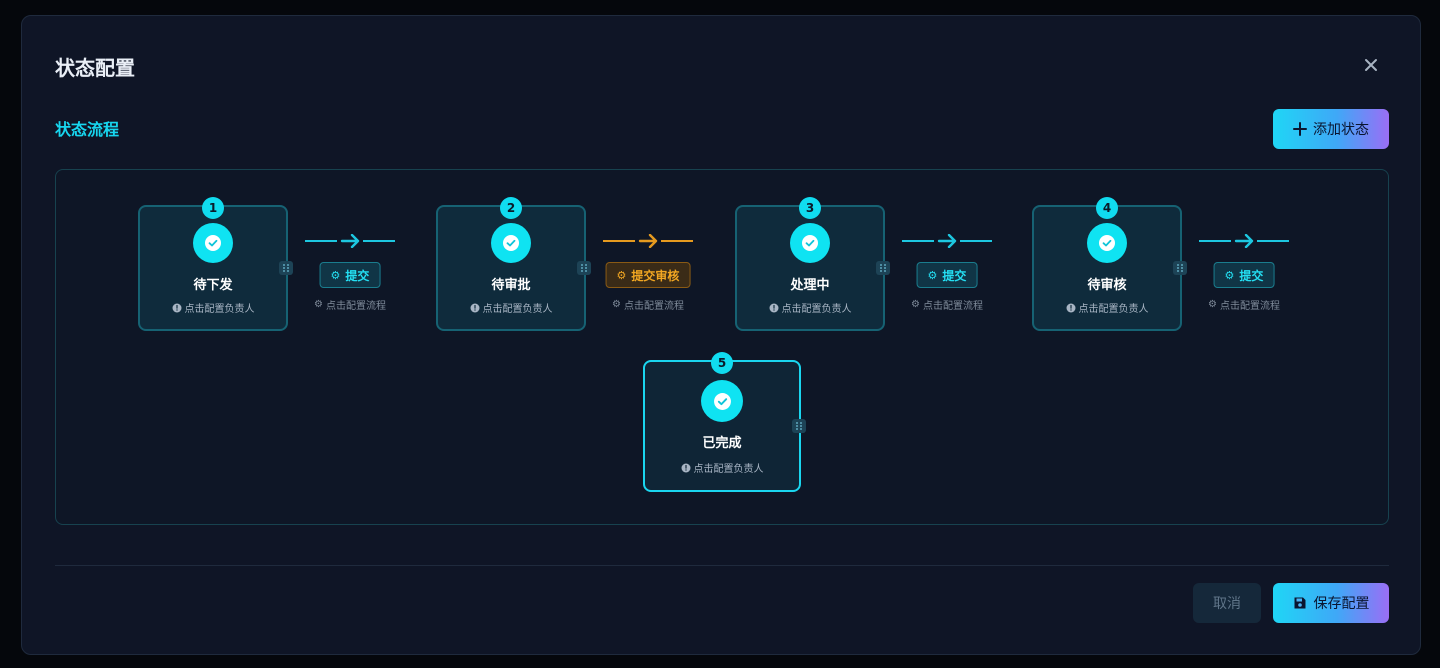 This screenshot has width=1440, height=668. I want to click on save-config-label: 保存配置, so click(1341, 604).